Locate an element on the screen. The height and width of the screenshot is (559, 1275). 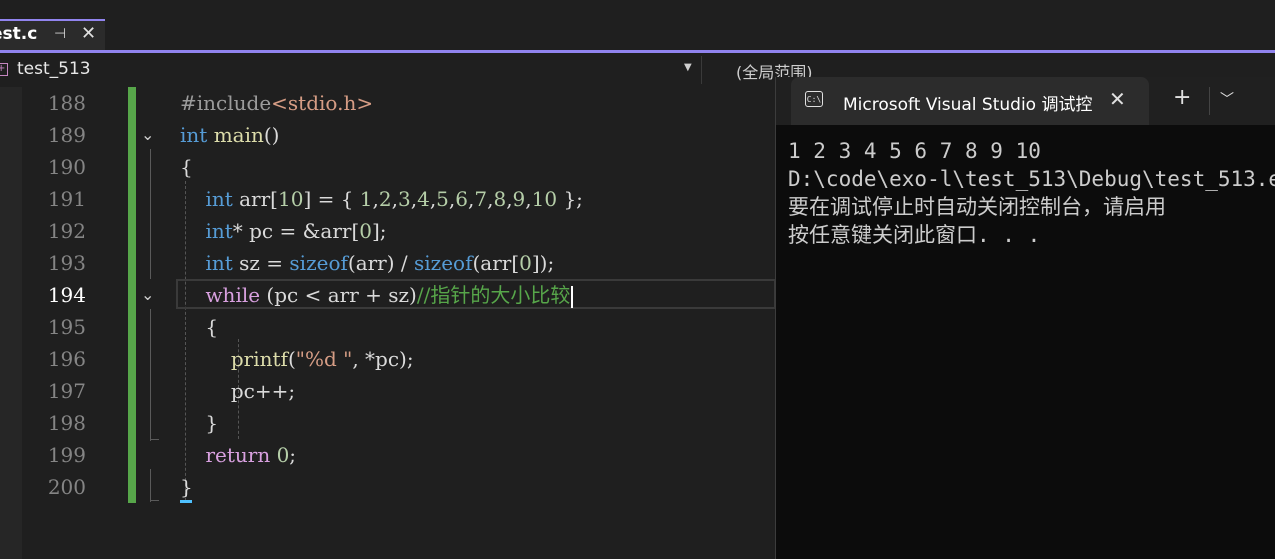
line-number: 190 is located at coordinates (66, 167).